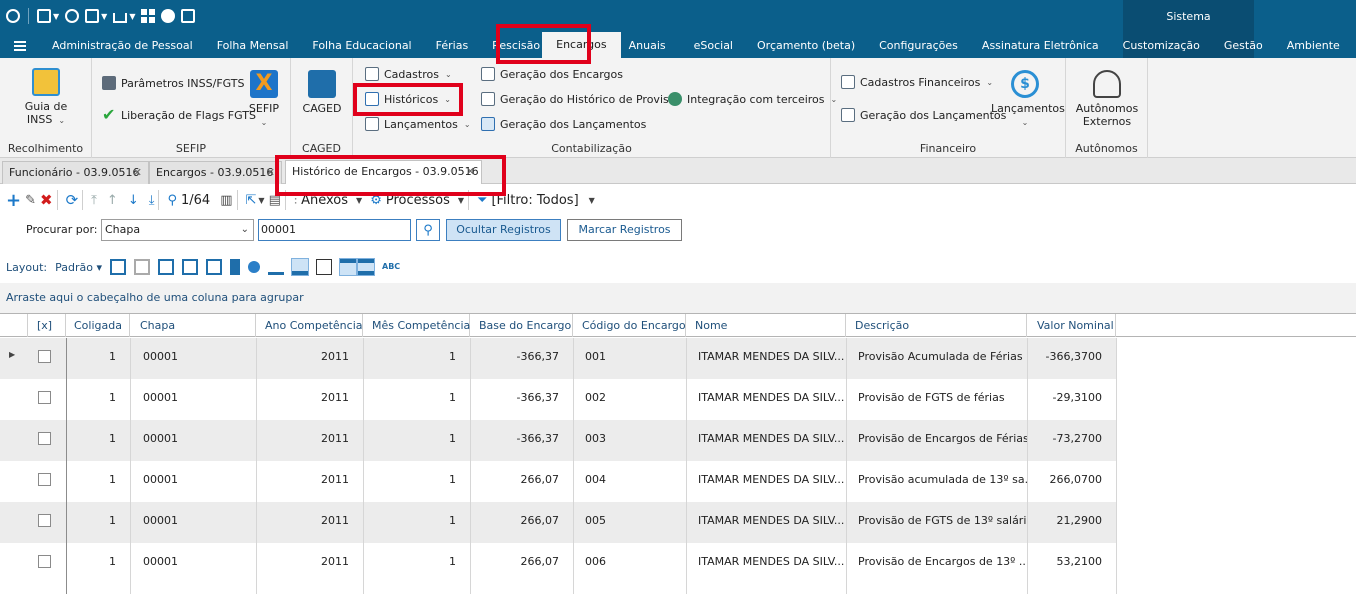 The height and width of the screenshot is (594, 1356). I want to click on integracao-button: Integração com terceiros ⌄, so click(752, 99).